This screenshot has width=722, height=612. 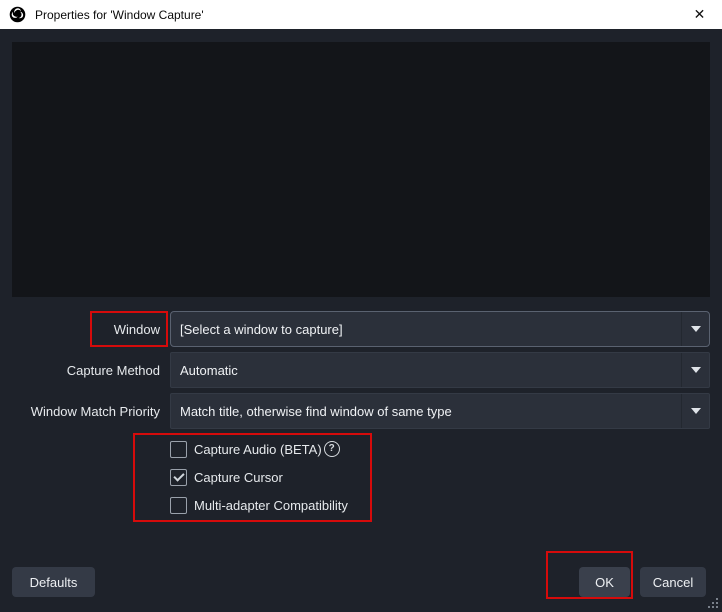 What do you see at coordinates (713, 603) in the screenshot?
I see `resize-grip-icon` at bounding box center [713, 603].